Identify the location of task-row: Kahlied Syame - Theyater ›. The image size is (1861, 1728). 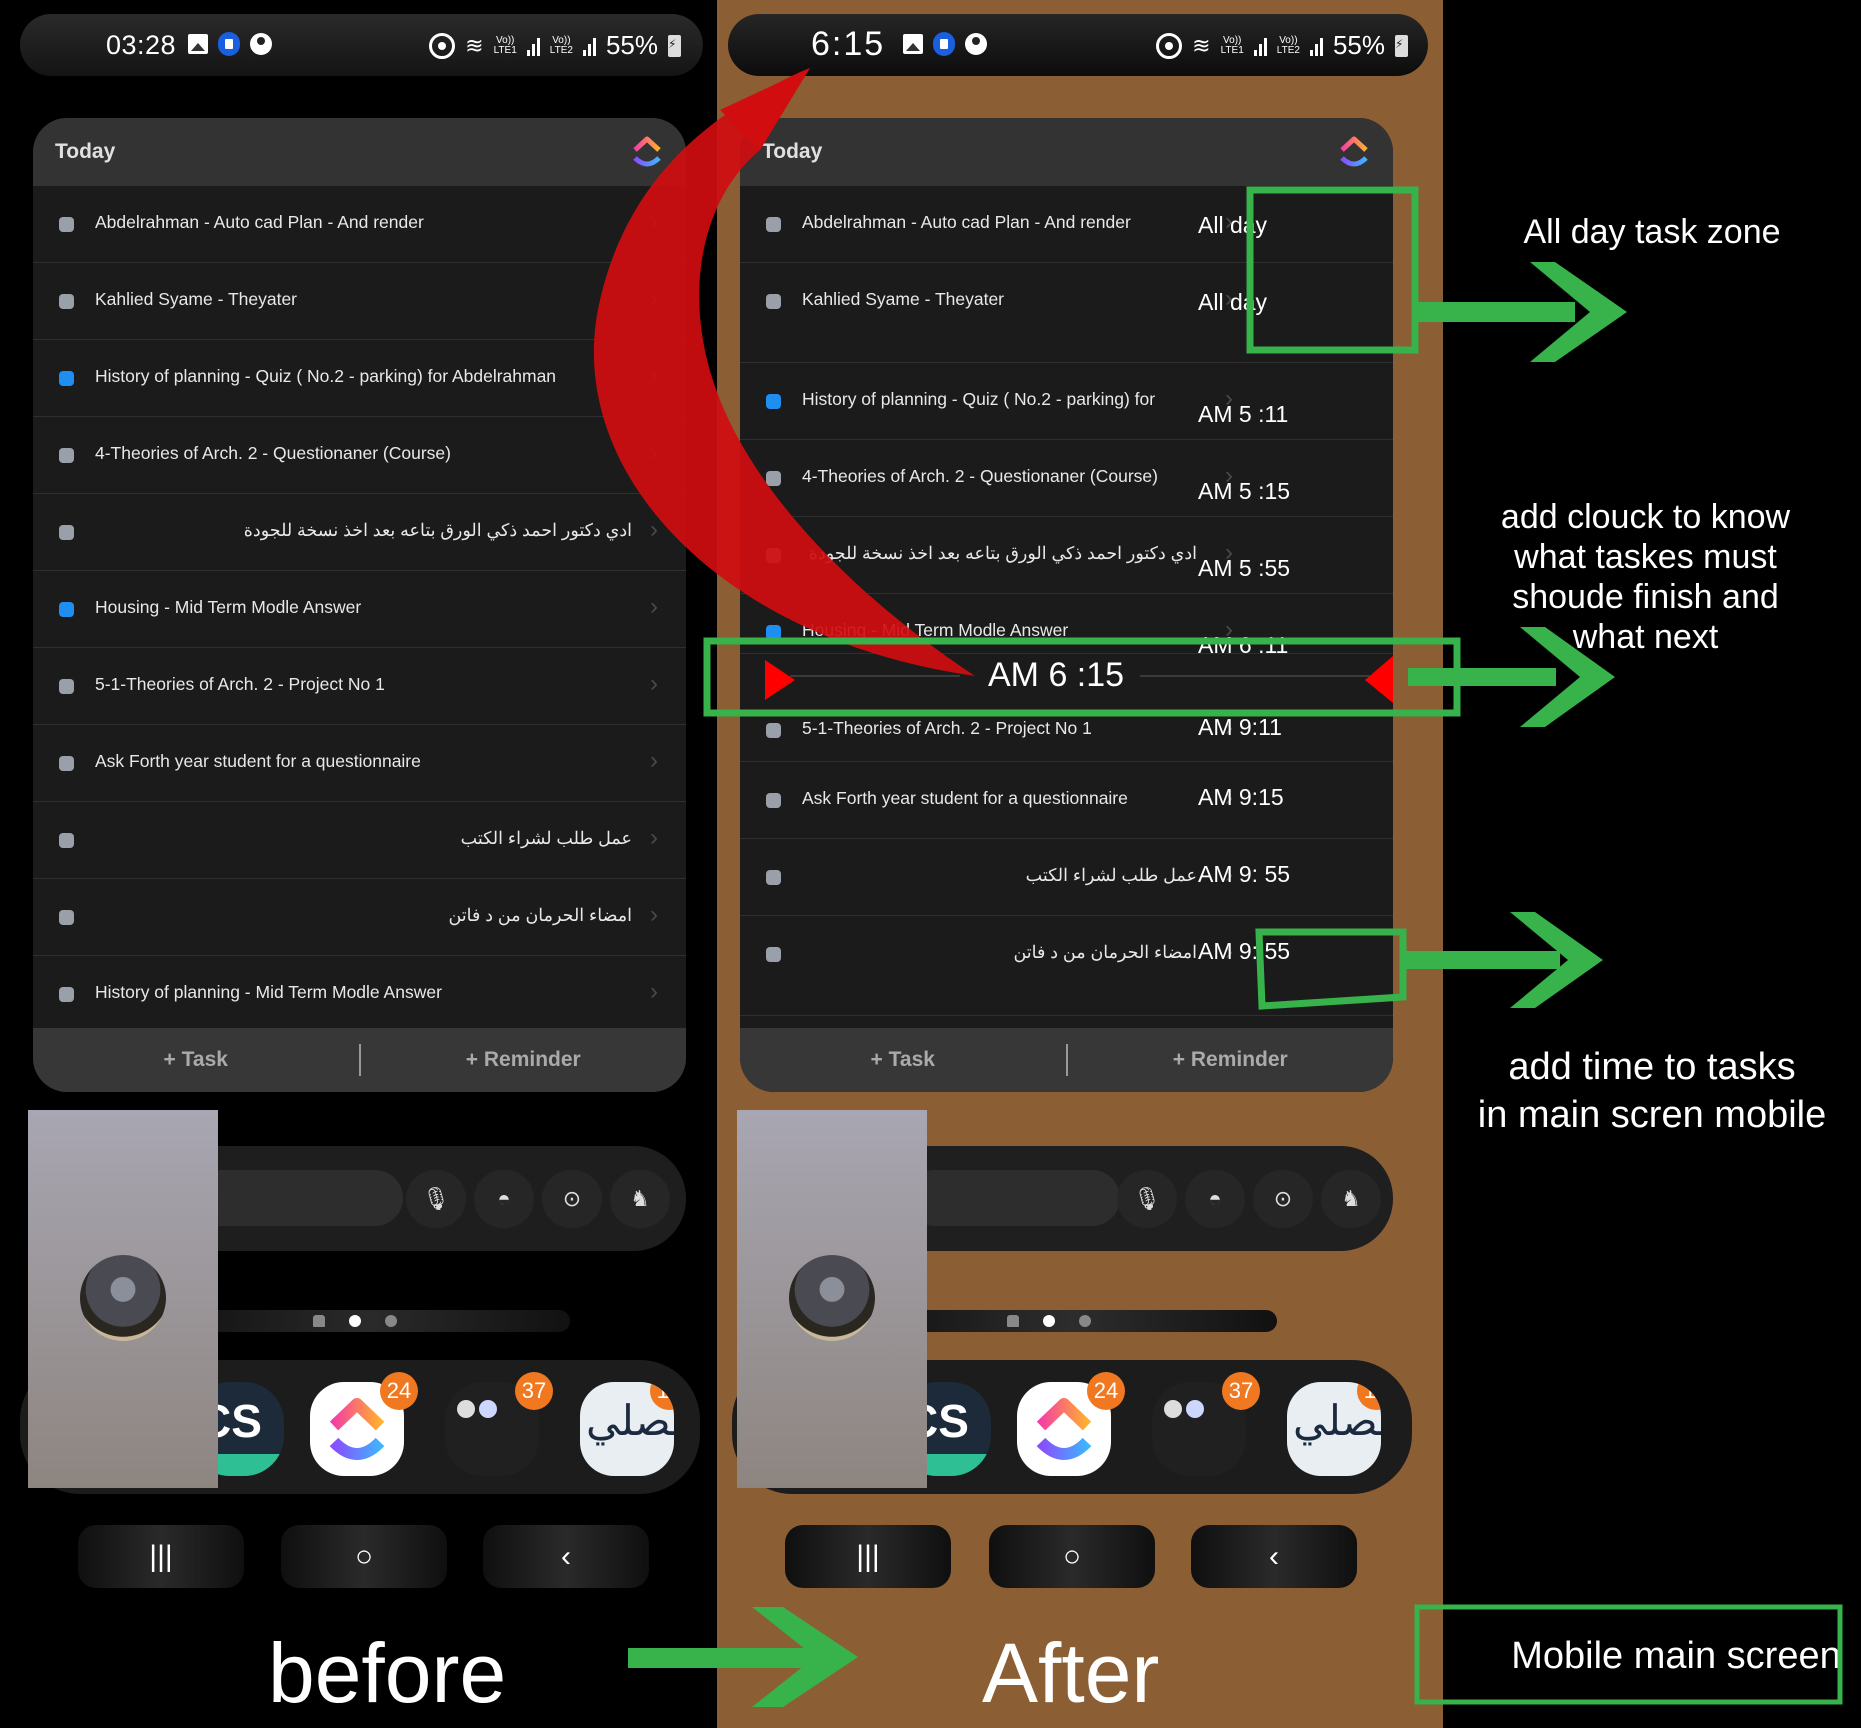
(359, 301).